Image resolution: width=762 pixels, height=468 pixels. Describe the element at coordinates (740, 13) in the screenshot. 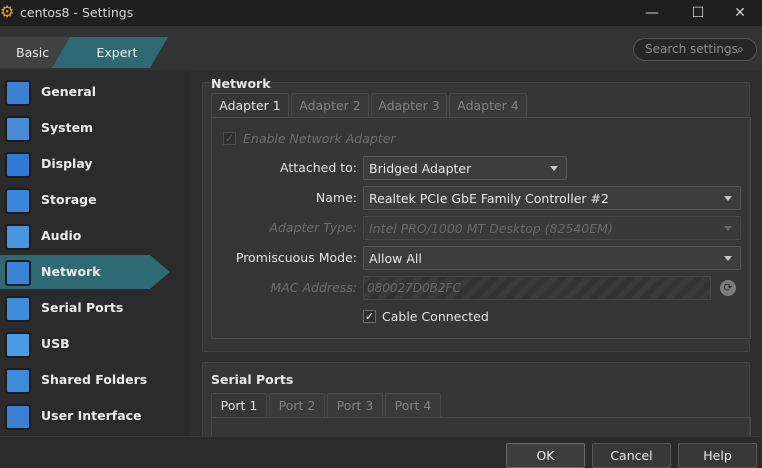

I see `close-button: ✕` at that location.